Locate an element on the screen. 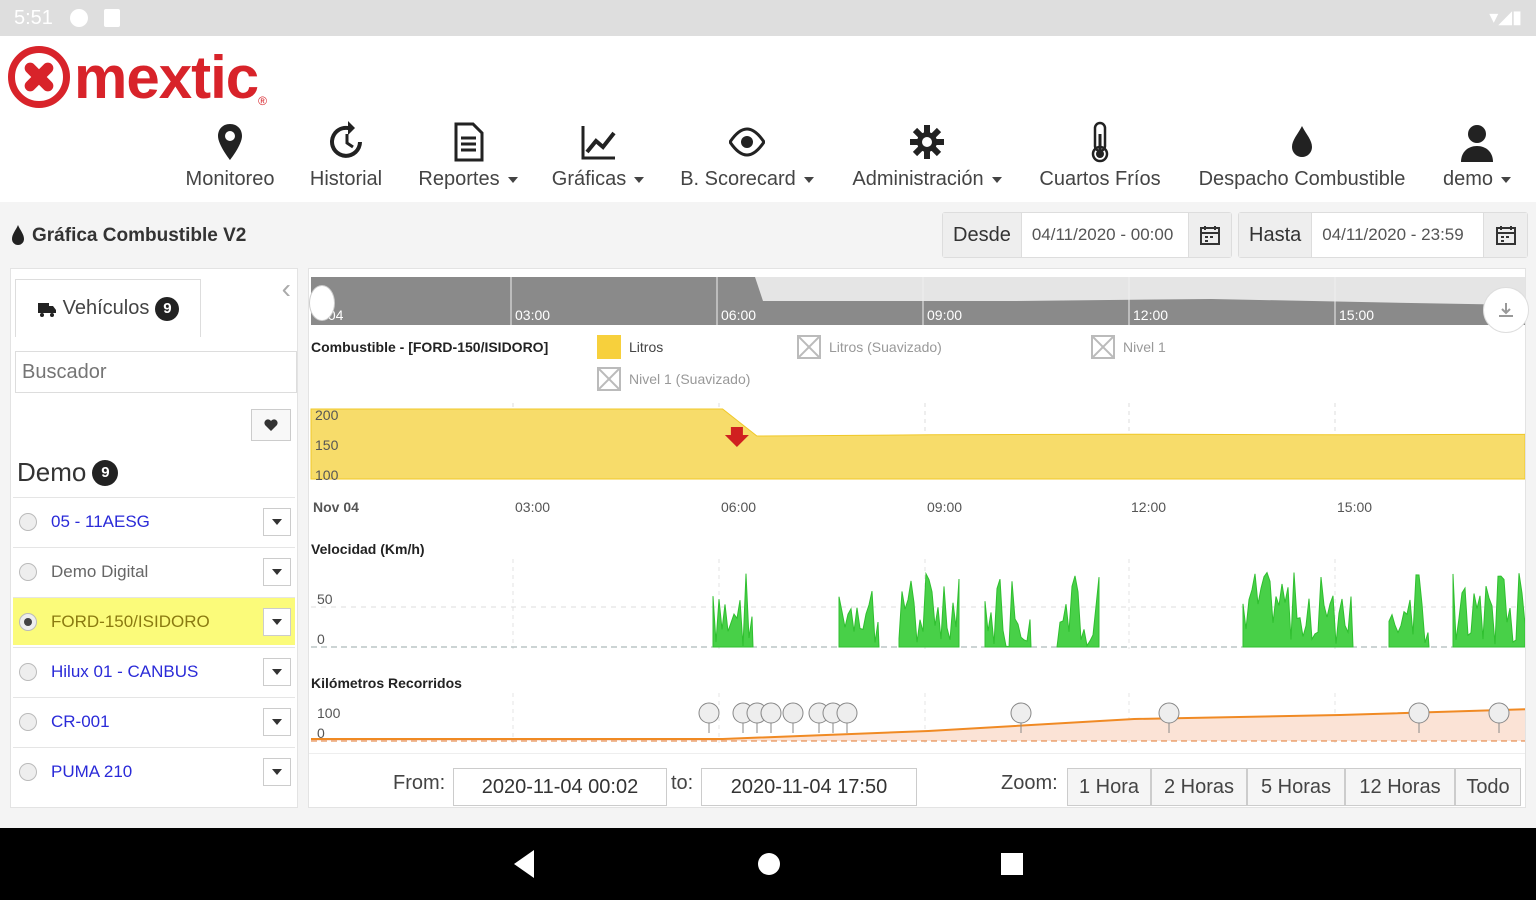  km-area-fill is located at coordinates (918, 725).